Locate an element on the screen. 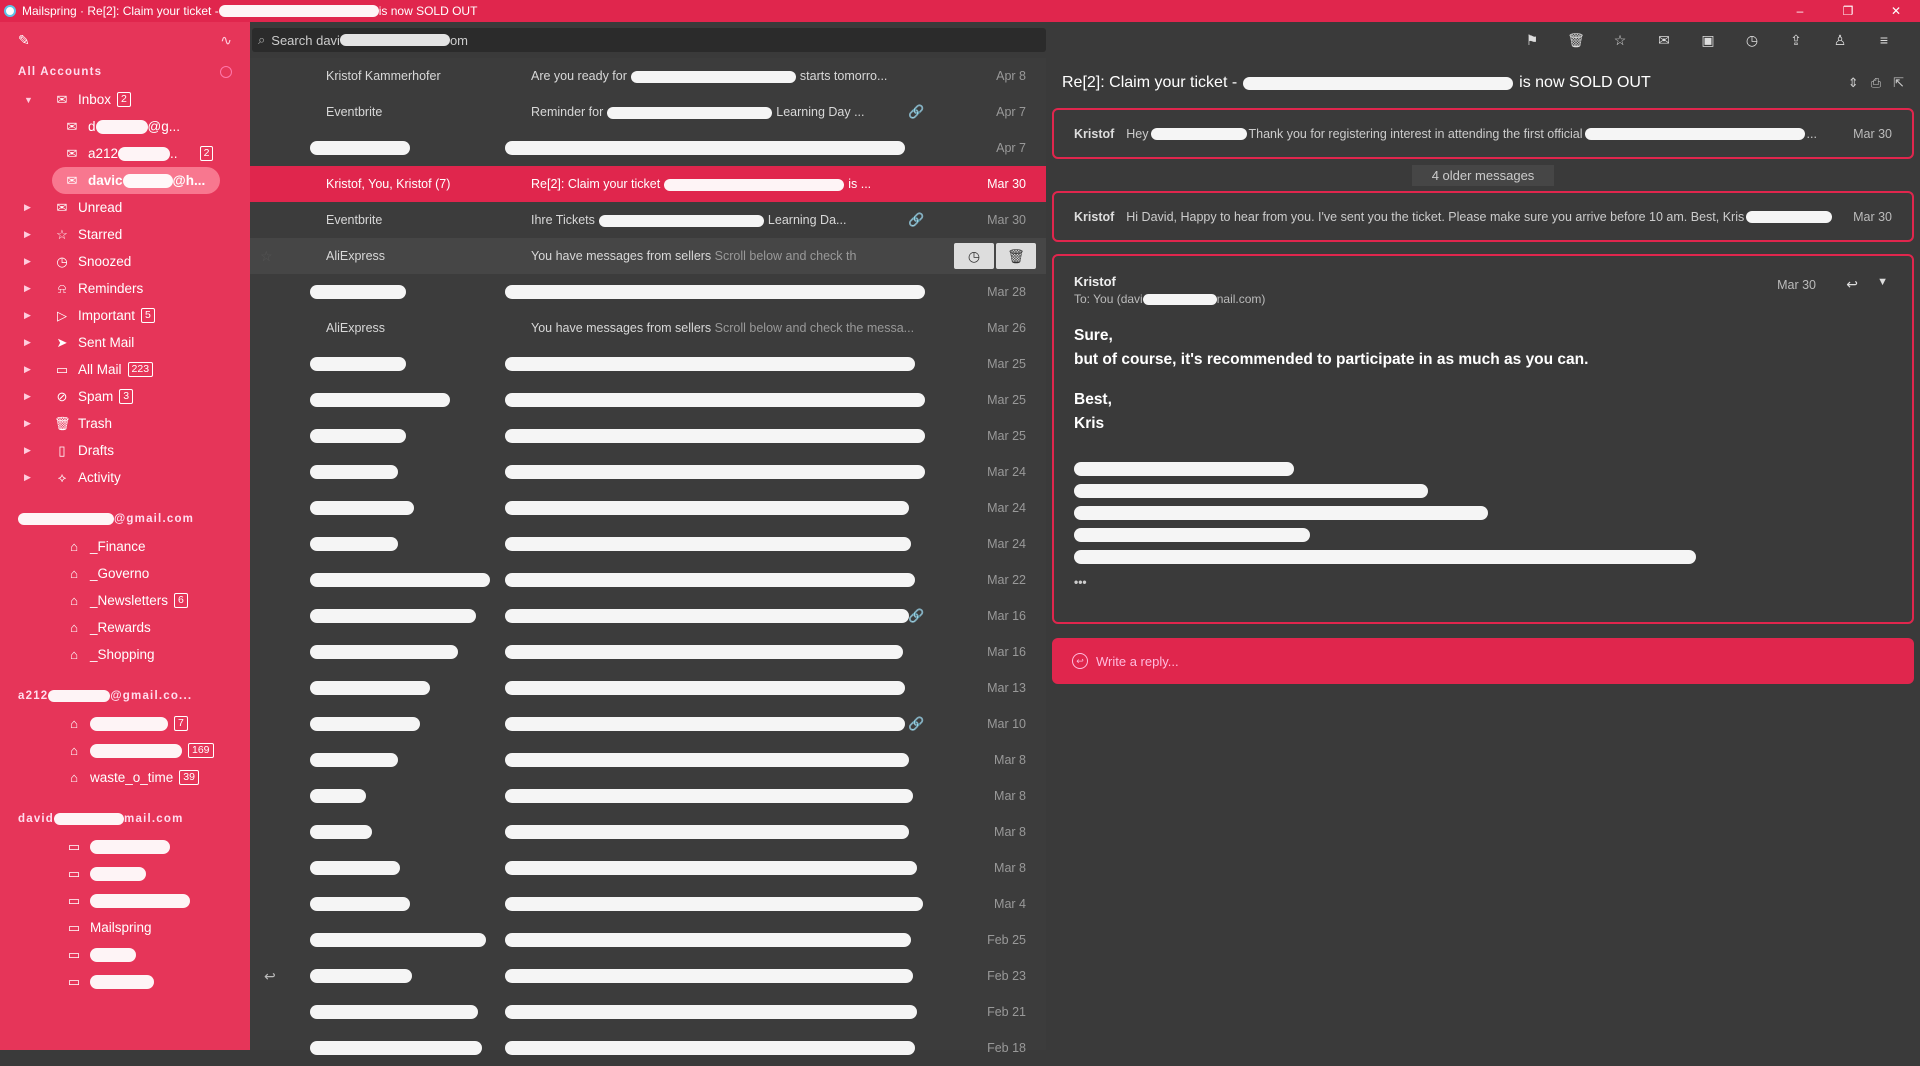 The height and width of the screenshot is (1066, 1920). sidebar-item-spam: ▶ ⊘ Spam 3 is located at coordinates (125, 396).